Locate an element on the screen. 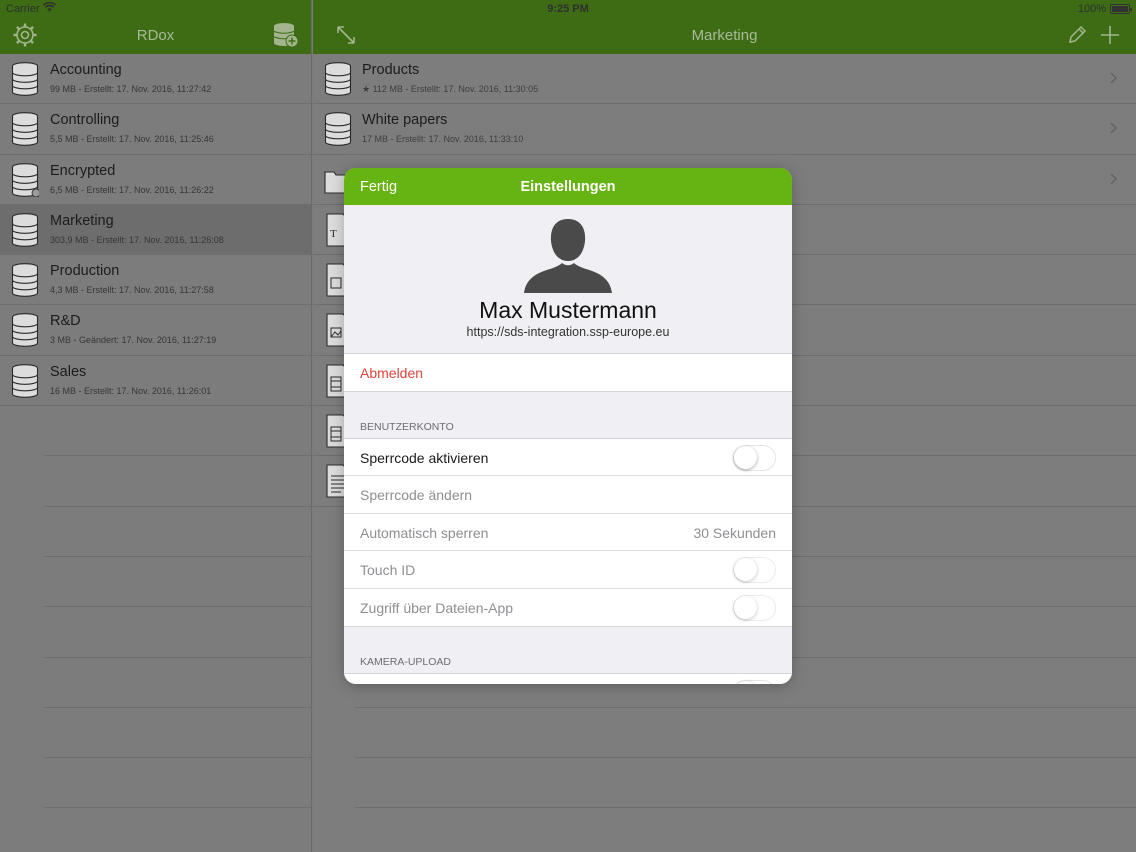 The width and height of the screenshot is (1136, 852). room-name: Controlling is located at coordinates (85, 120).